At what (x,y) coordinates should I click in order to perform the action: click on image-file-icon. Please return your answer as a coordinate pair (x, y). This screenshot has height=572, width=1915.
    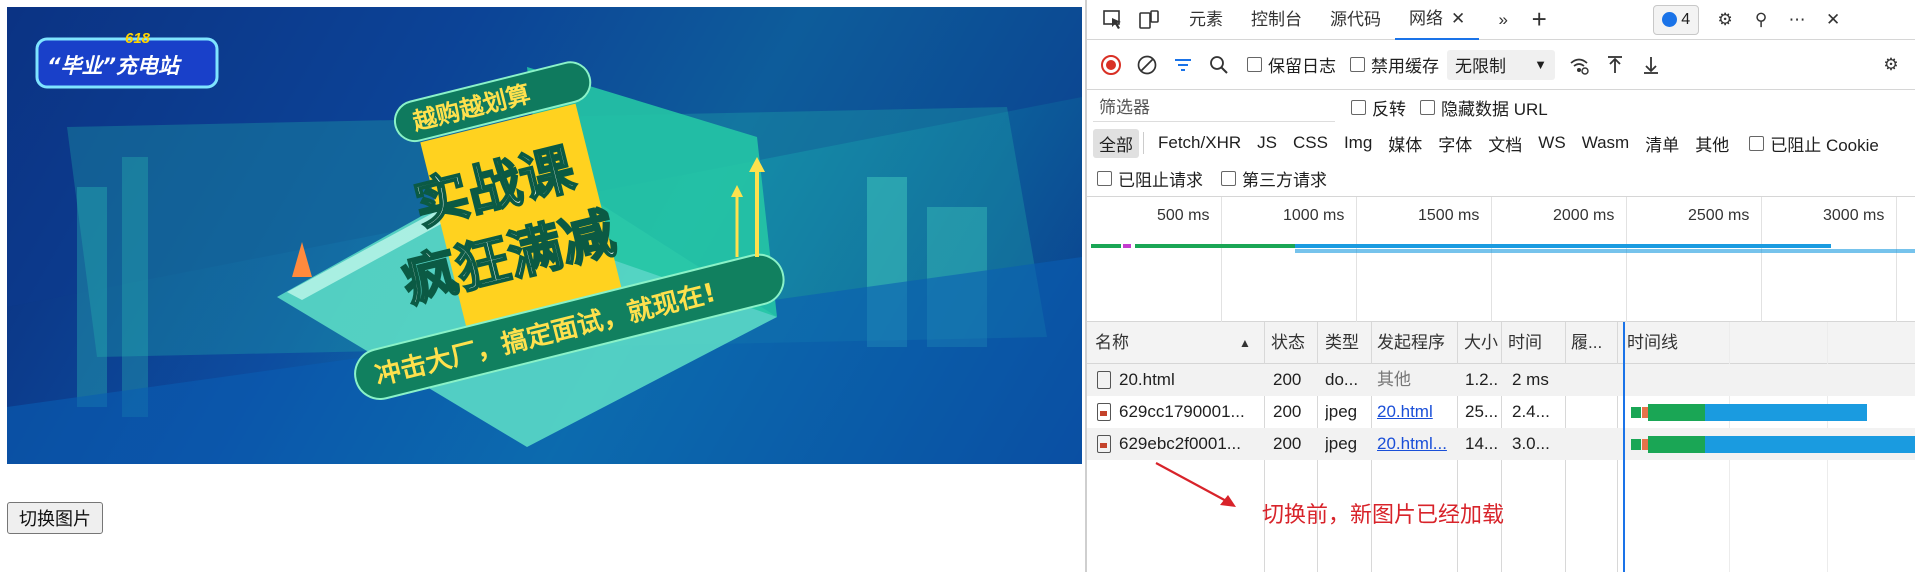
    Looking at the image, I should click on (1104, 412).